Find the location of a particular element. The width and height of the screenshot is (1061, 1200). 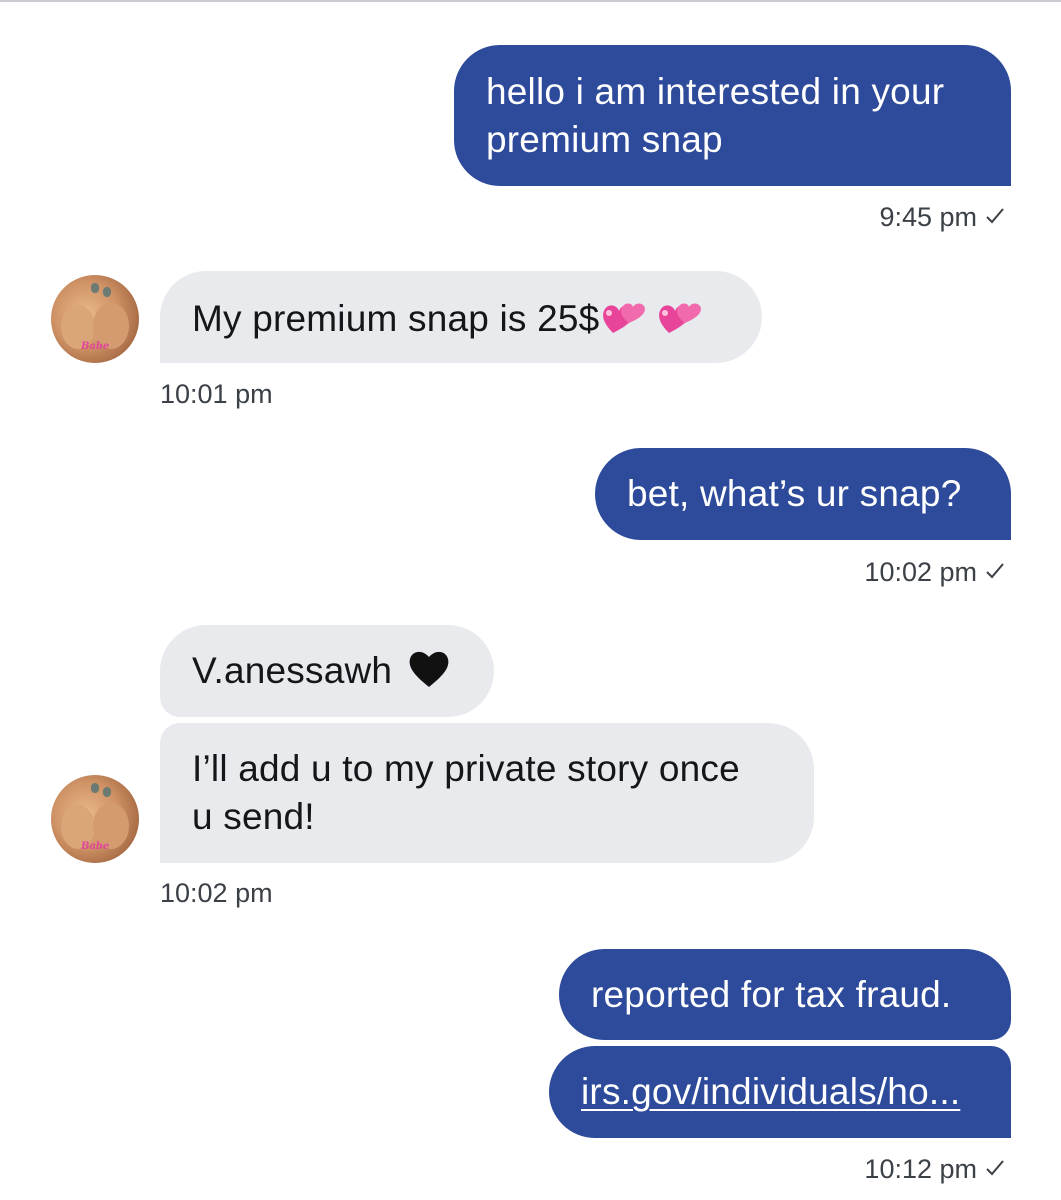

incoming-message-bubble: V.anessawh is located at coordinates (327, 671).